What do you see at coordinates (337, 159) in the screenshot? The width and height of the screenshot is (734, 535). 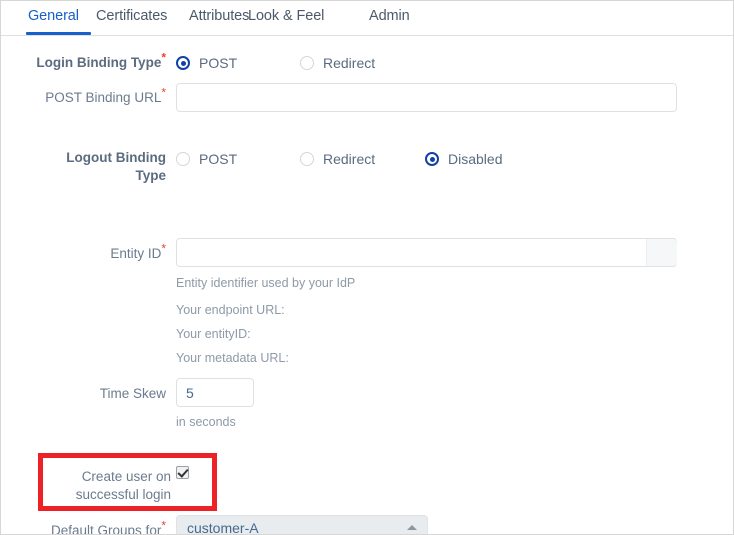 I see `radio-logout-binding-redirect: Redirect` at bounding box center [337, 159].